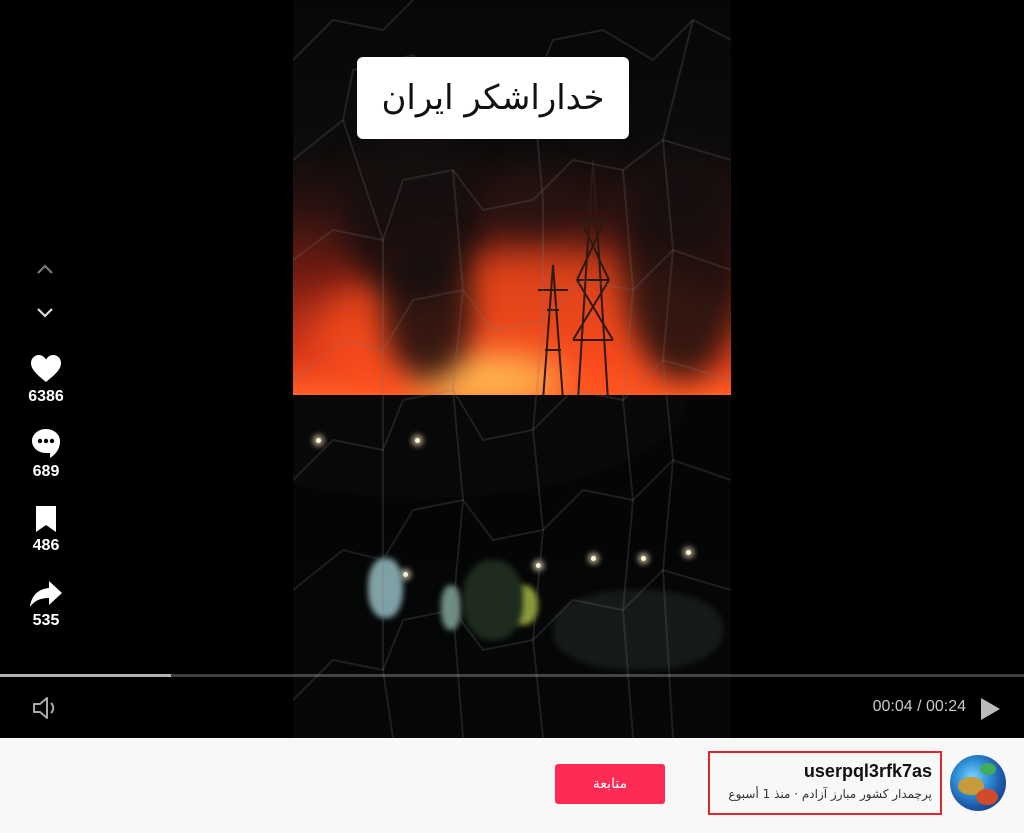 Image resolution: width=1024 pixels, height=833 pixels. Describe the element at coordinates (46, 545) in the screenshot. I see `save-count: 486` at that location.